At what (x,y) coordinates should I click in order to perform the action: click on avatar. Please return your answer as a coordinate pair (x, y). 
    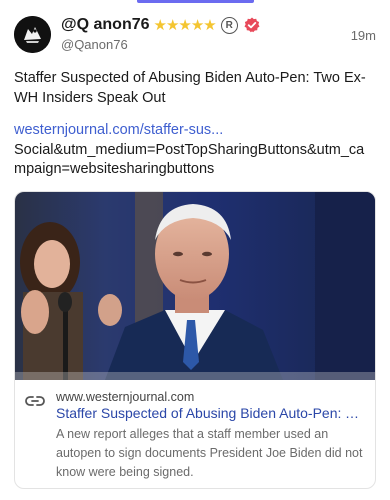
    Looking at the image, I should click on (32, 34).